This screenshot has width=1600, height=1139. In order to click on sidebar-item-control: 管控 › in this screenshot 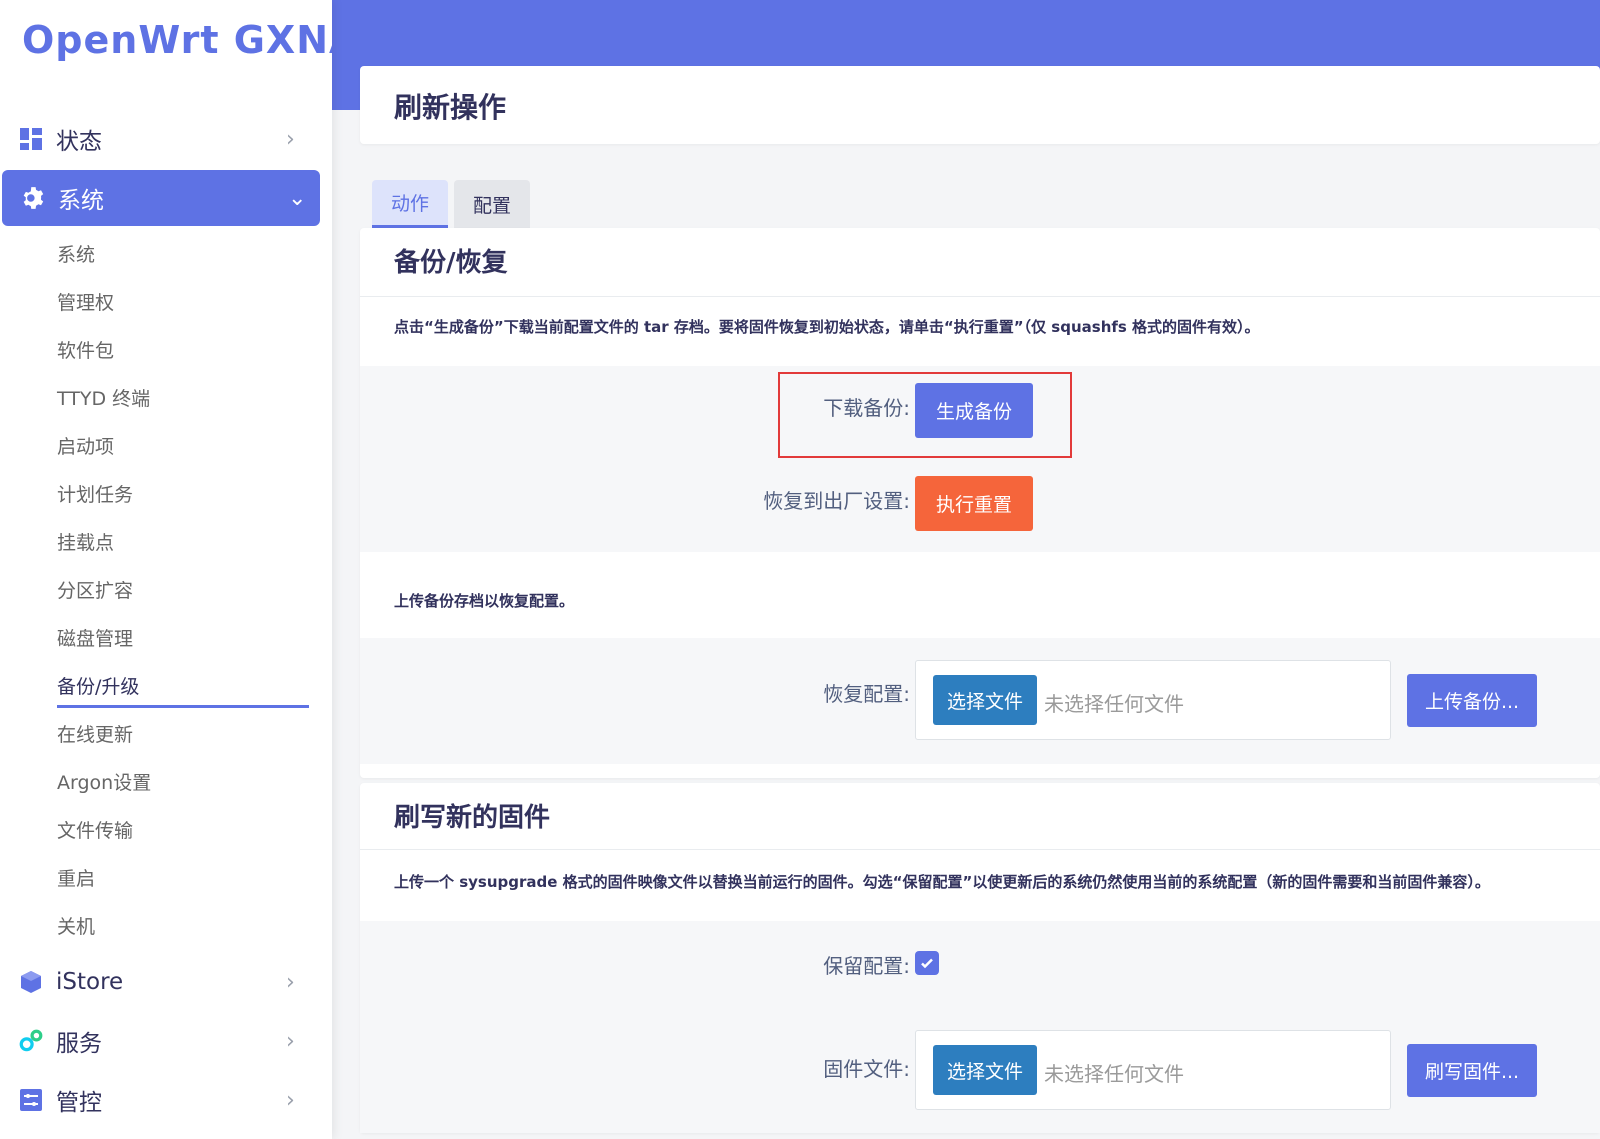, I will do `click(160, 1100)`.